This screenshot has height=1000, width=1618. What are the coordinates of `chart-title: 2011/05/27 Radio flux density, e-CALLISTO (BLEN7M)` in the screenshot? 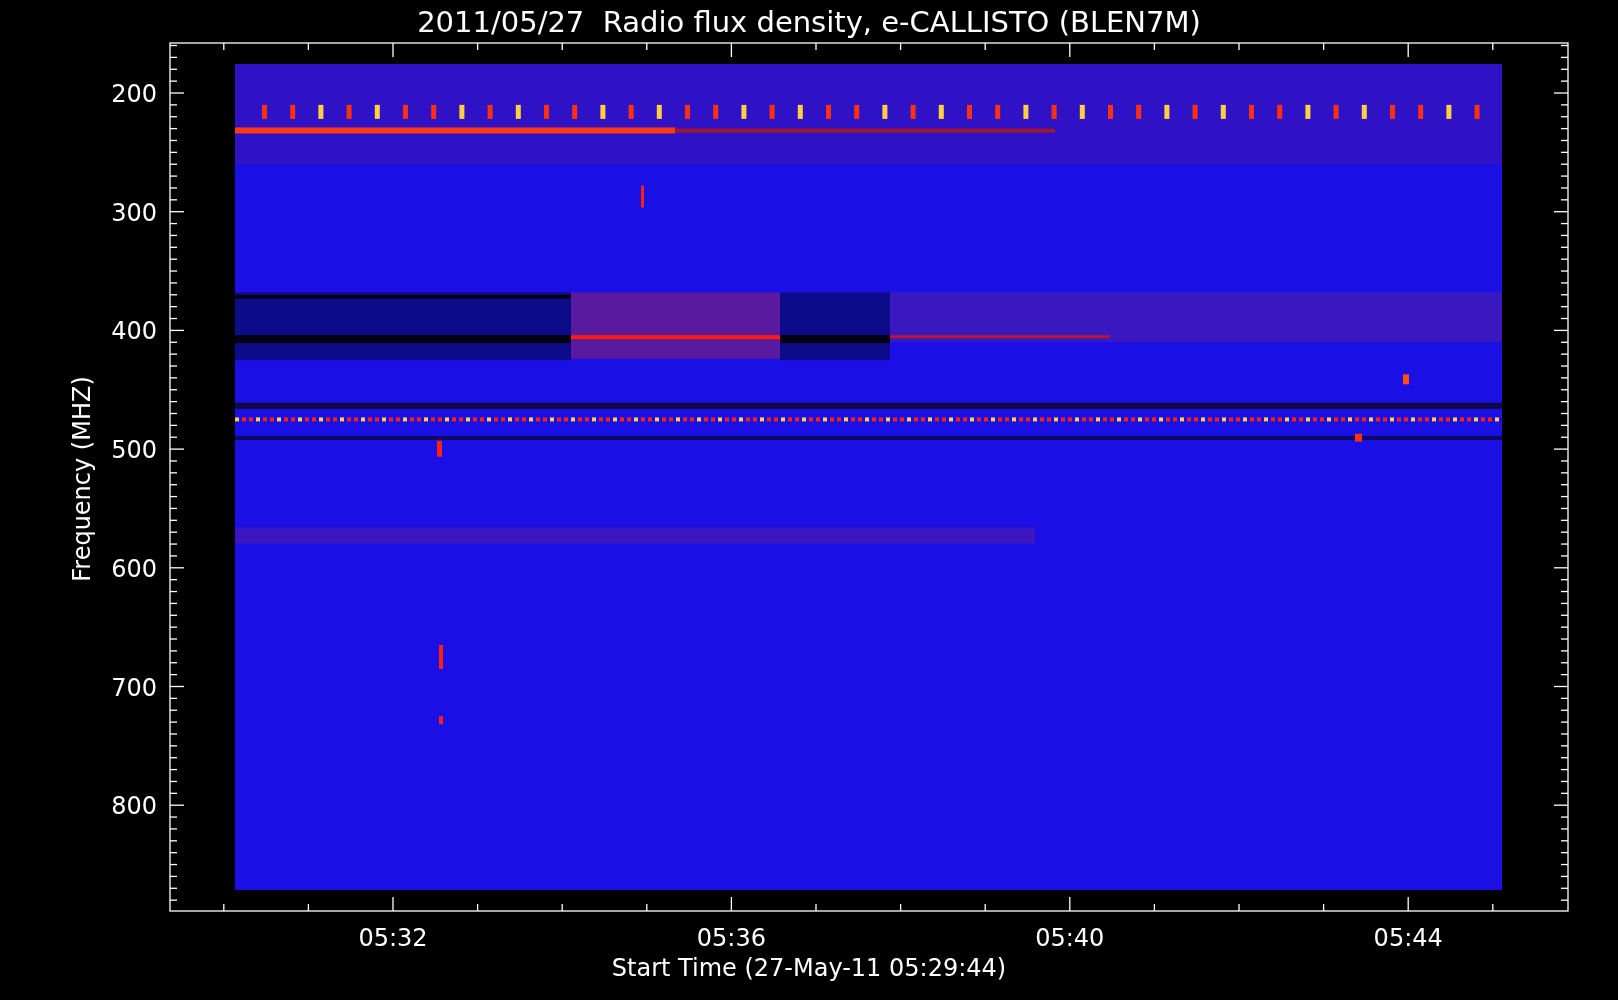 It's located at (809, 22).